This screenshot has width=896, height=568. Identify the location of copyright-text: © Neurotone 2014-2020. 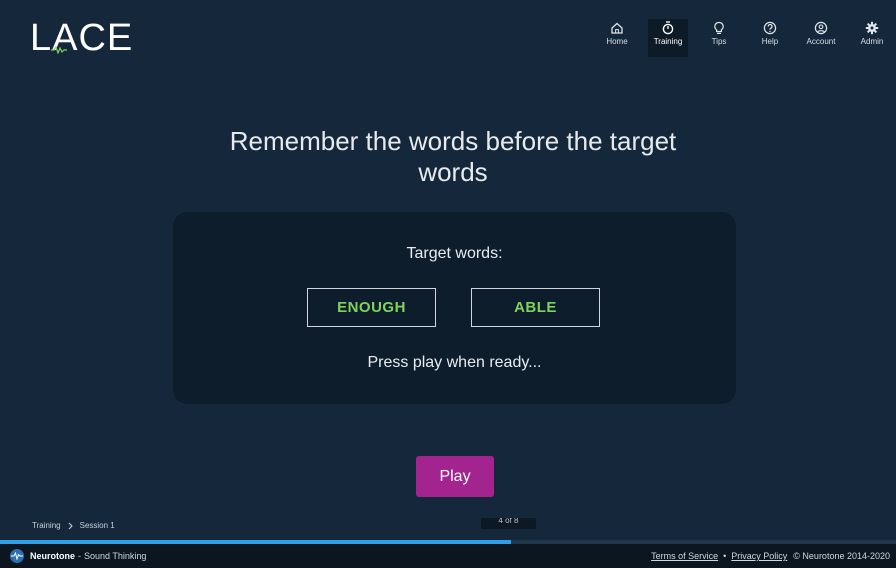
(841, 556).